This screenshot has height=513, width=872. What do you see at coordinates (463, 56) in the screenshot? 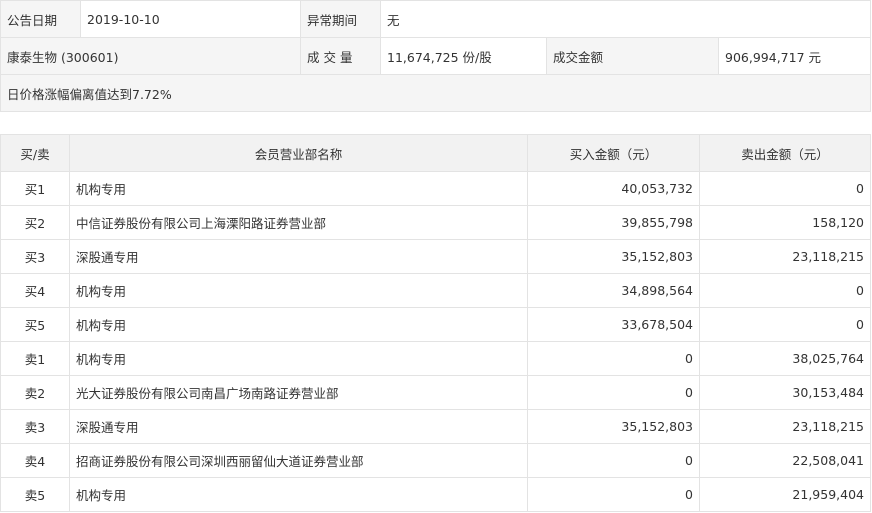
I see `volume-value: 11,674,725 份/股` at bounding box center [463, 56].